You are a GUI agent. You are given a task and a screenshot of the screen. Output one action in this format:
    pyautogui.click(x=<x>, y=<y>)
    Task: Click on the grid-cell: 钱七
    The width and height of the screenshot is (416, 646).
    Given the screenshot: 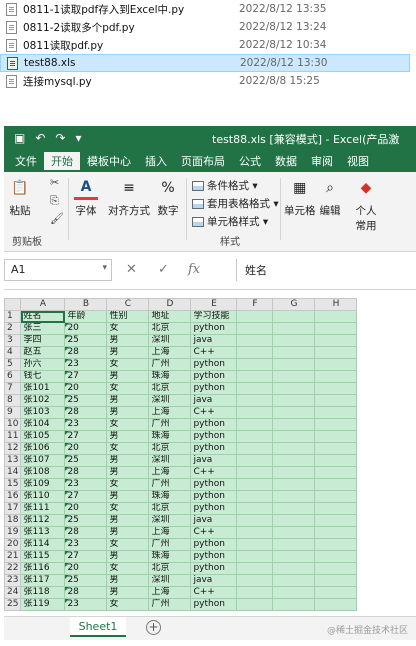 What is the action you would take?
    pyautogui.click(x=43, y=376)
    